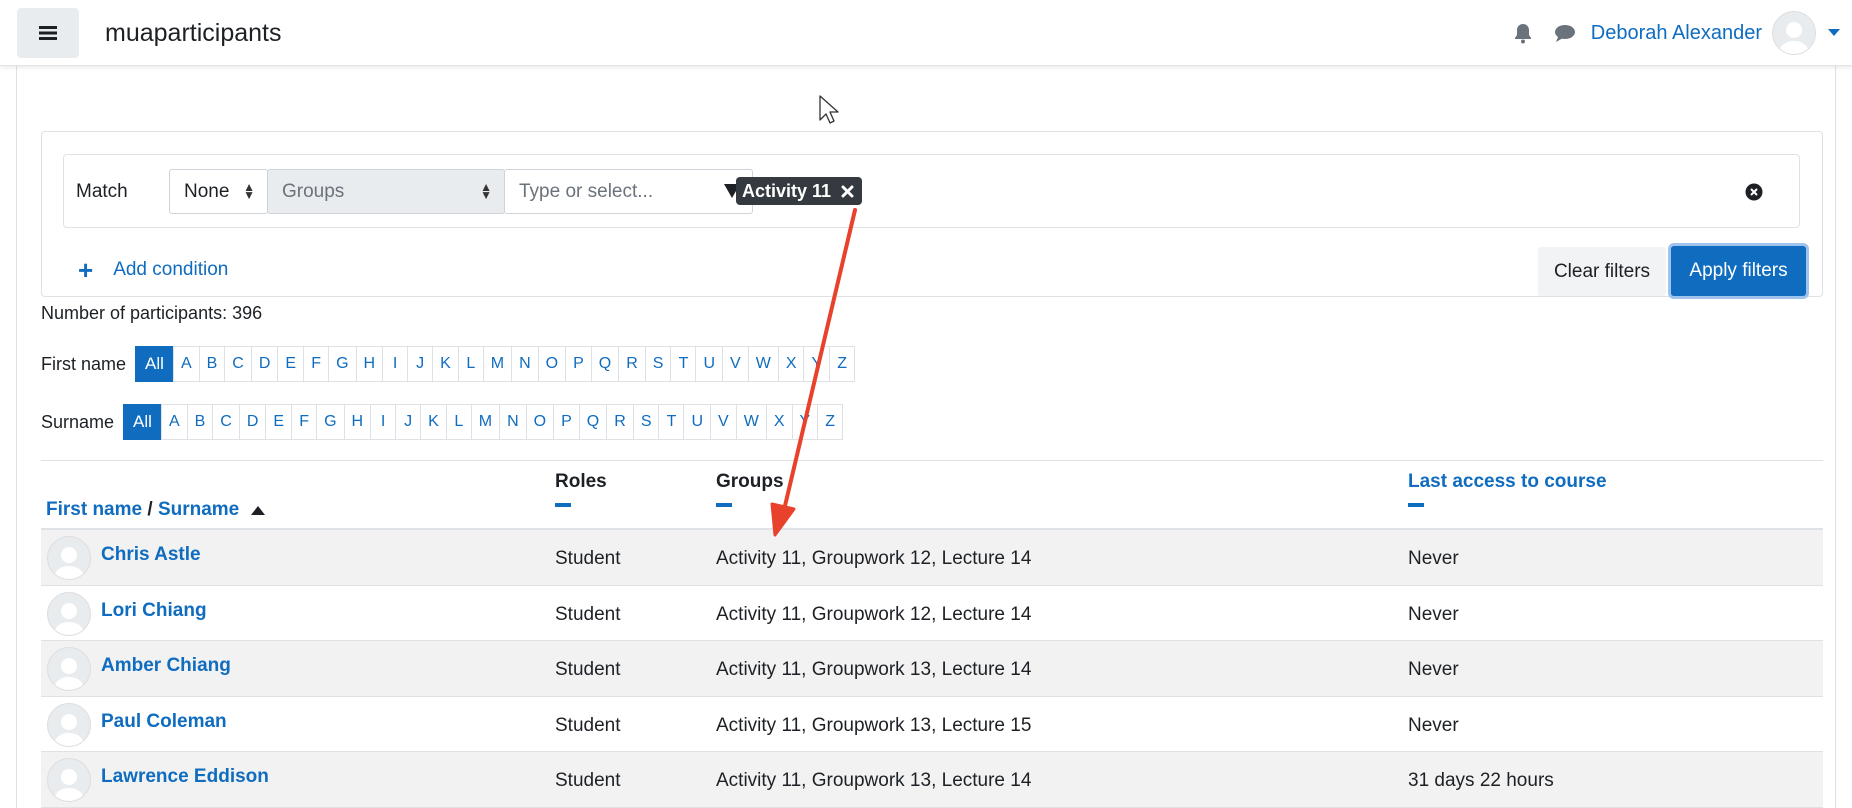  Describe the element at coordinates (198, 509) in the screenshot. I see `sort-surname-link: Surname` at that location.